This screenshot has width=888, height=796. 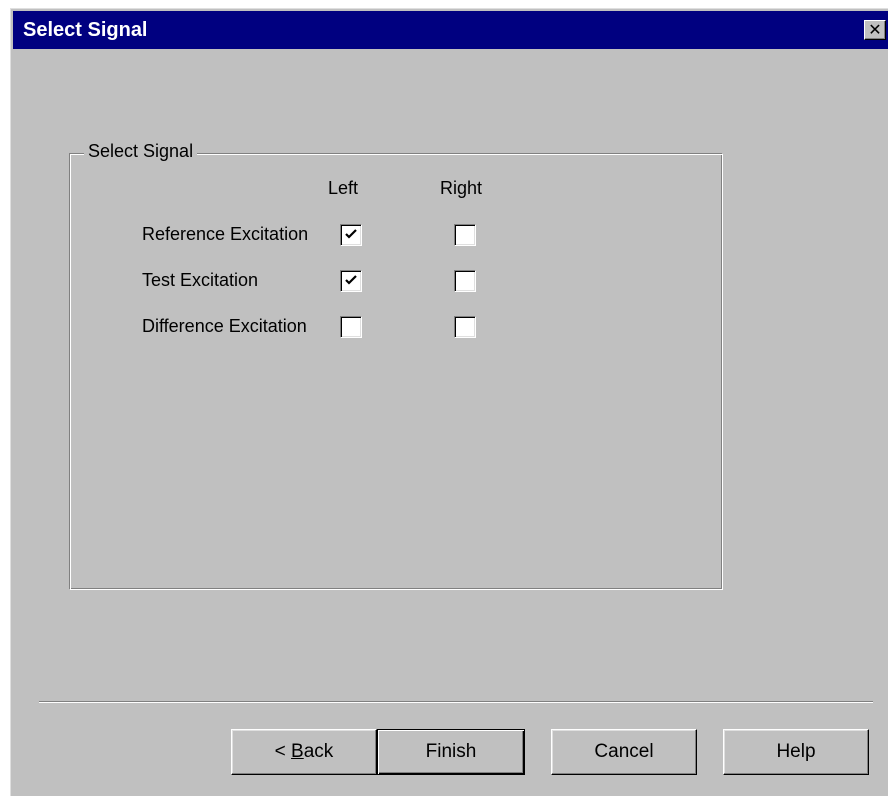 What do you see at coordinates (85, 30) in the screenshot?
I see `window-title: Select Signal` at bounding box center [85, 30].